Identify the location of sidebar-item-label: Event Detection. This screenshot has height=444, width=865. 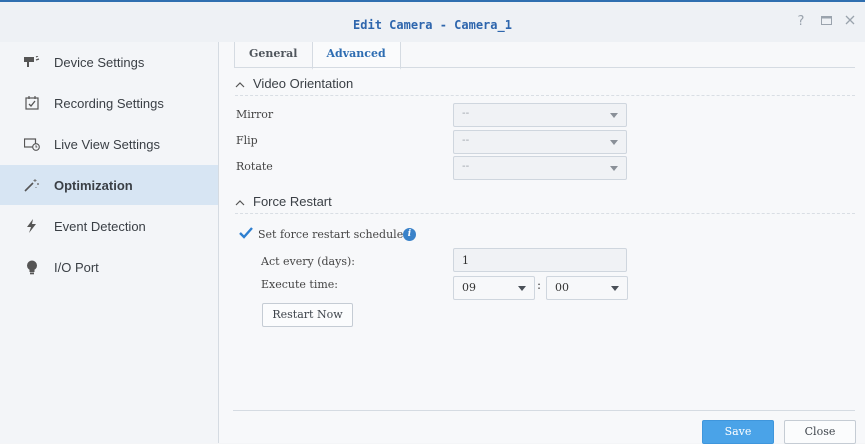
(100, 226).